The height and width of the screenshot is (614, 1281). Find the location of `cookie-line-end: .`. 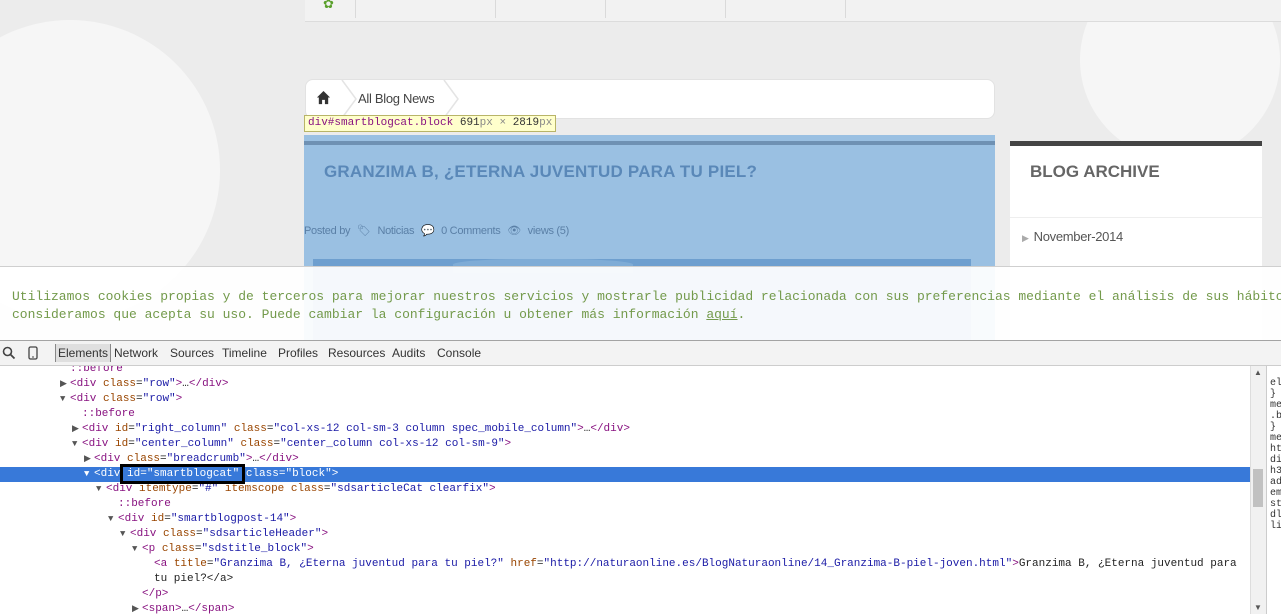

cookie-line-end: . is located at coordinates (741, 314).